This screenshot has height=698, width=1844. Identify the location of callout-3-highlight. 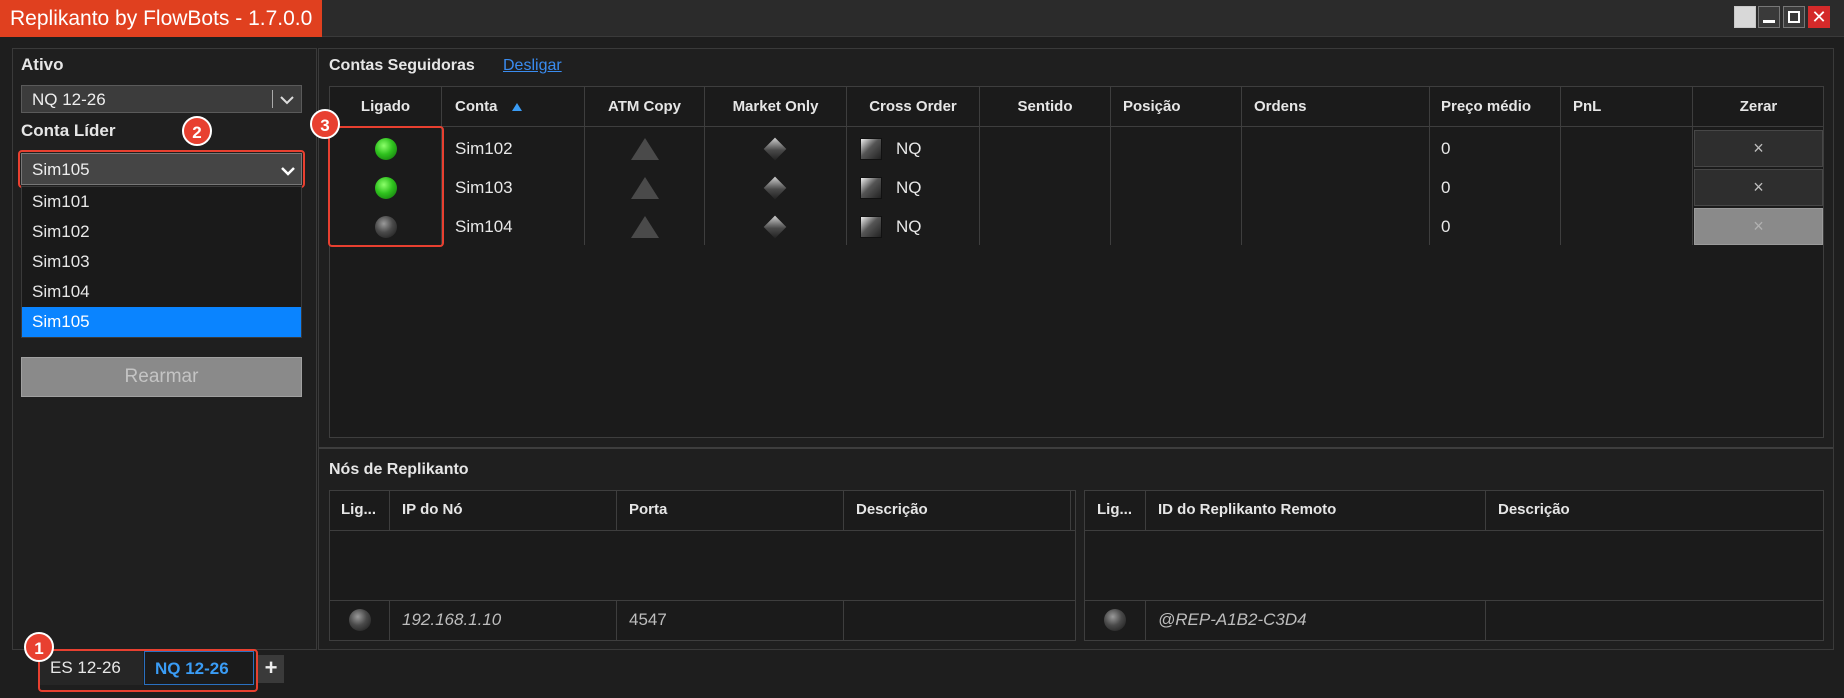
(386, 186).